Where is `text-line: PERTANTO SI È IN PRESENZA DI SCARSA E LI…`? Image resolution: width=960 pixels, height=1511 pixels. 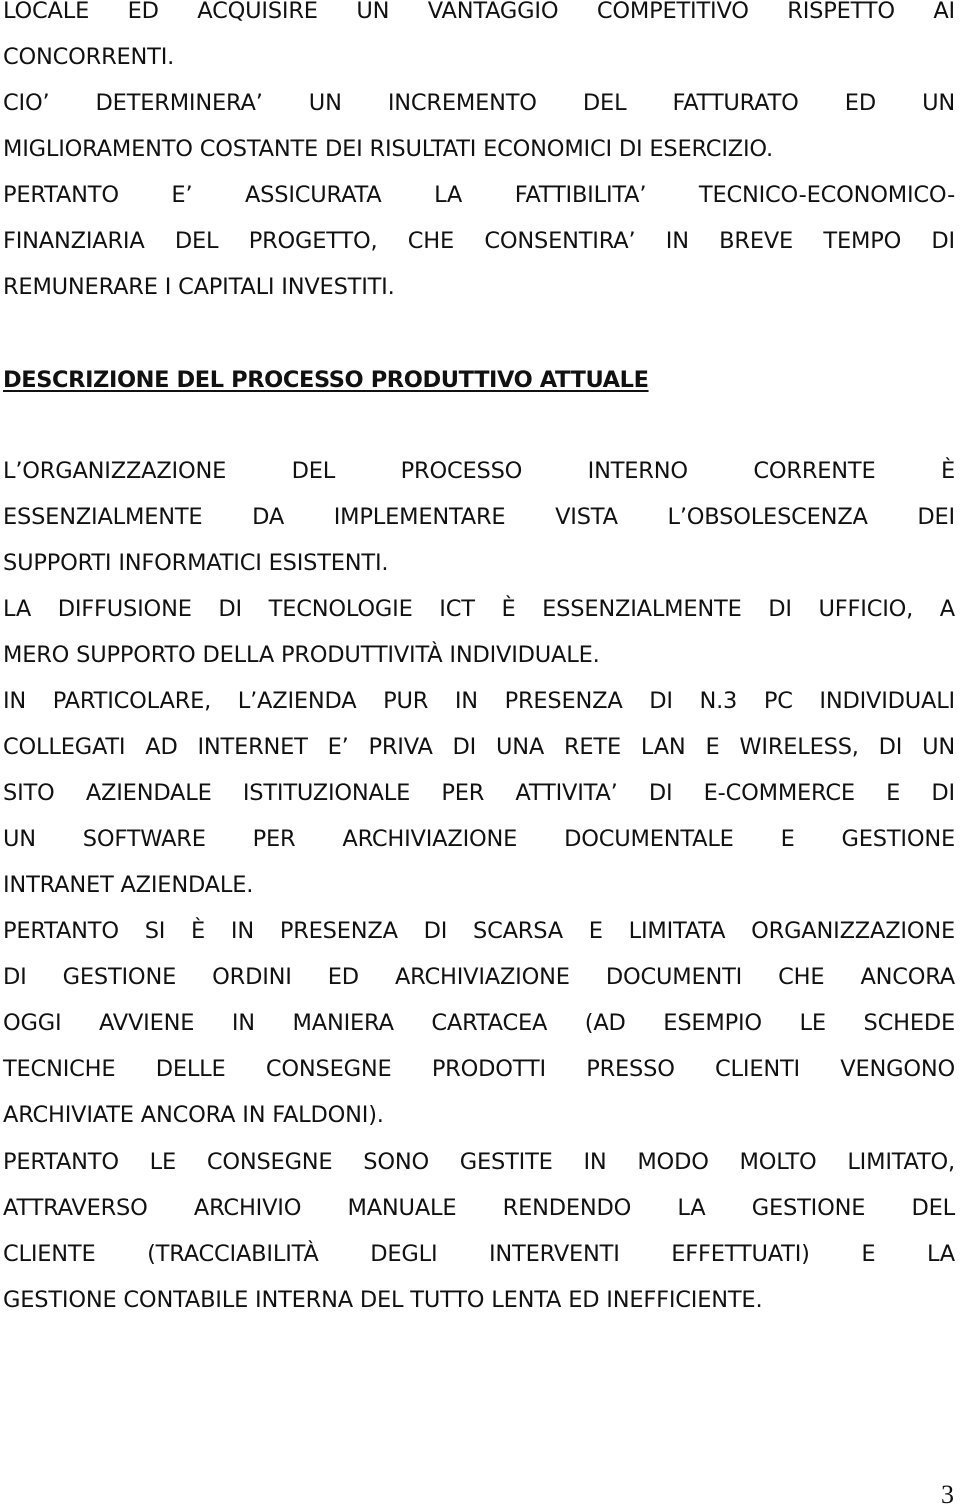 text-line: PERTANTO SI È IN PRESENZA DI SCARSA E LI… is located at coordinates (479, 931).